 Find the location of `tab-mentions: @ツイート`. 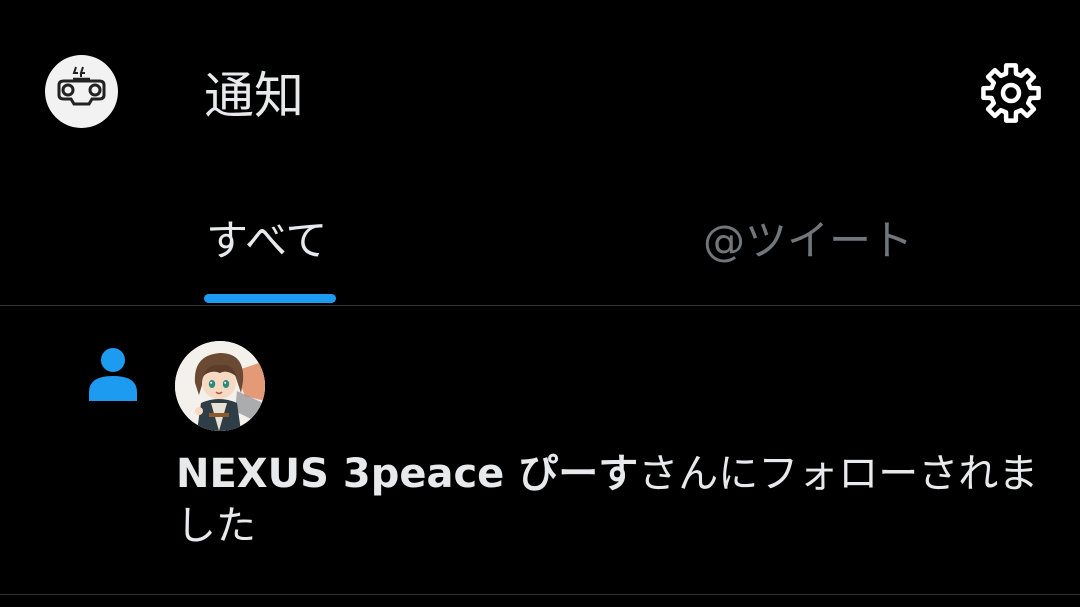

tab-mentions: @ツイート is located at coordinates (808, 241).